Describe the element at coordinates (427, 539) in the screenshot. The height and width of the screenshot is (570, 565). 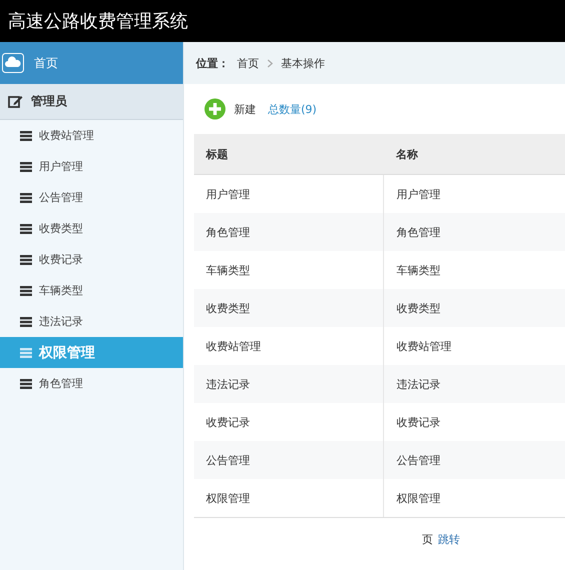
I see `page-label: 页` at that location.